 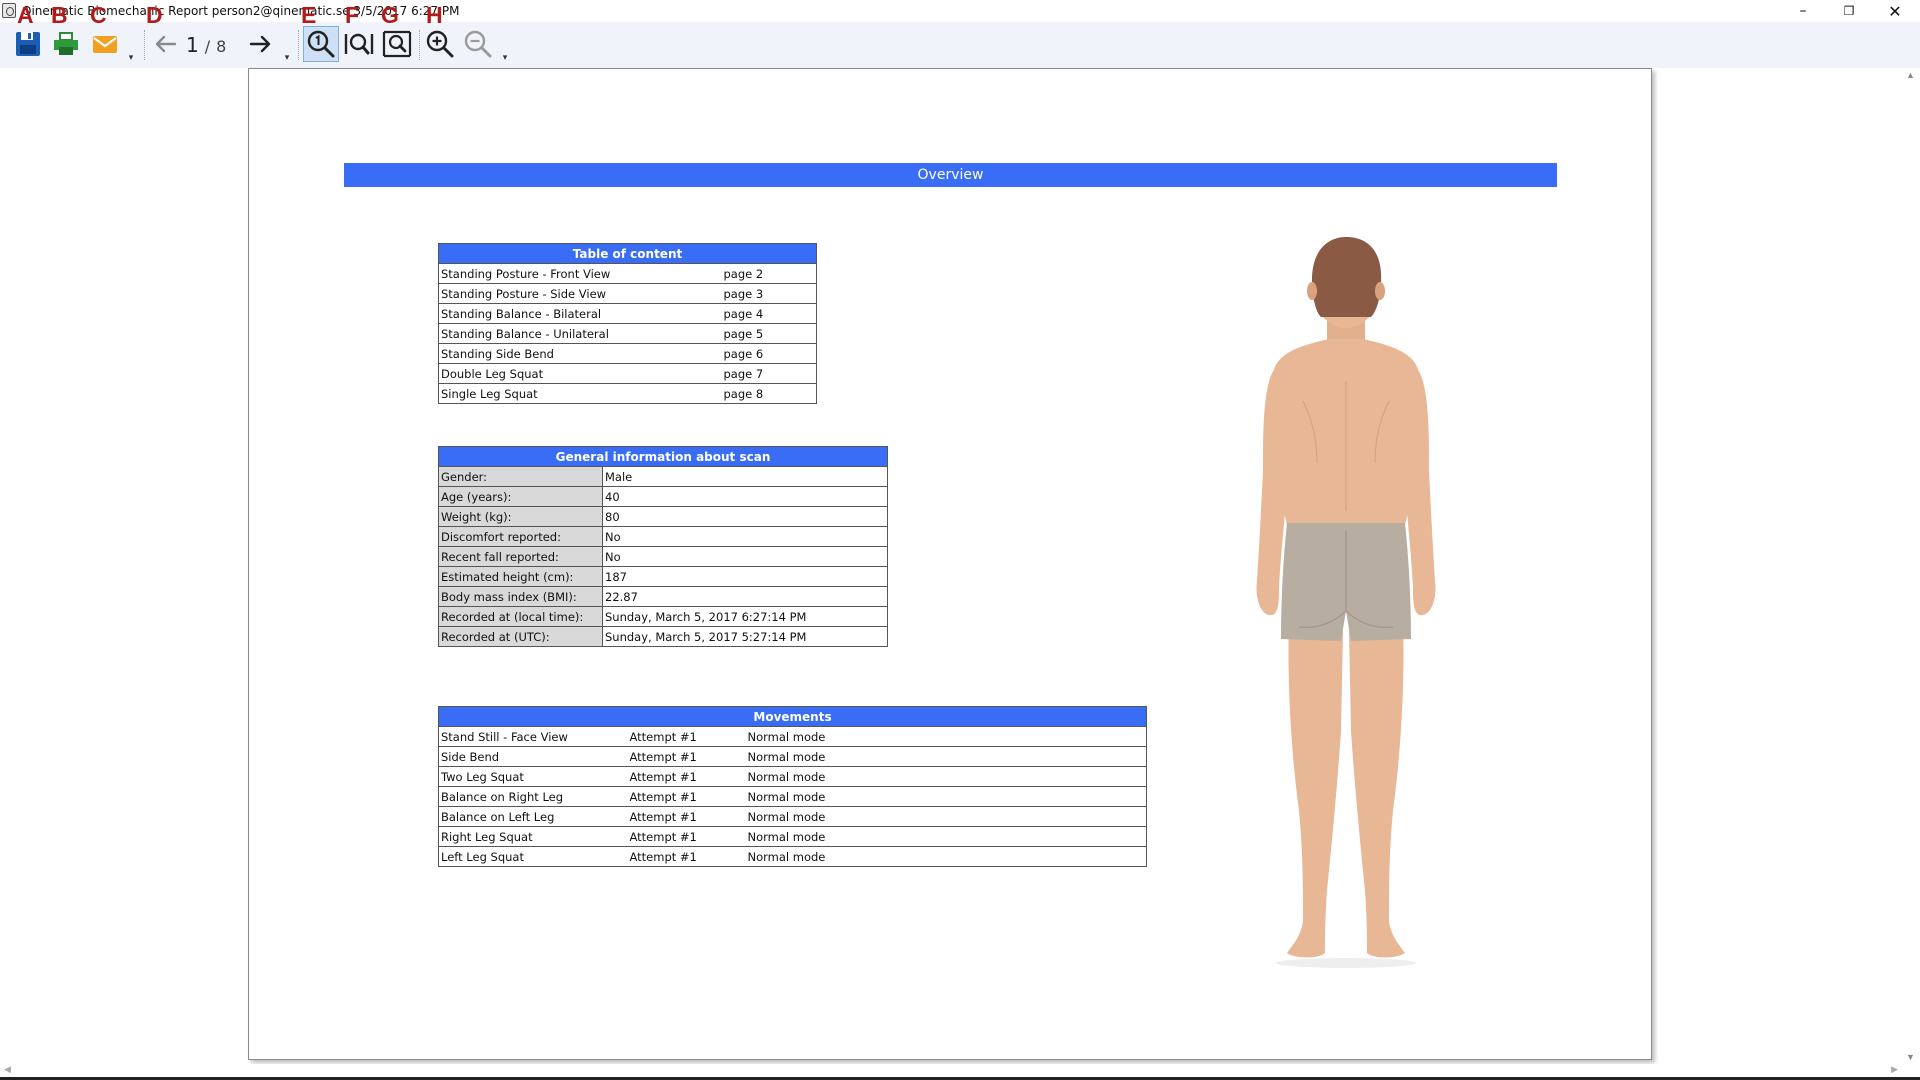 I want to click on email-icon, so click(x=105, y=44).